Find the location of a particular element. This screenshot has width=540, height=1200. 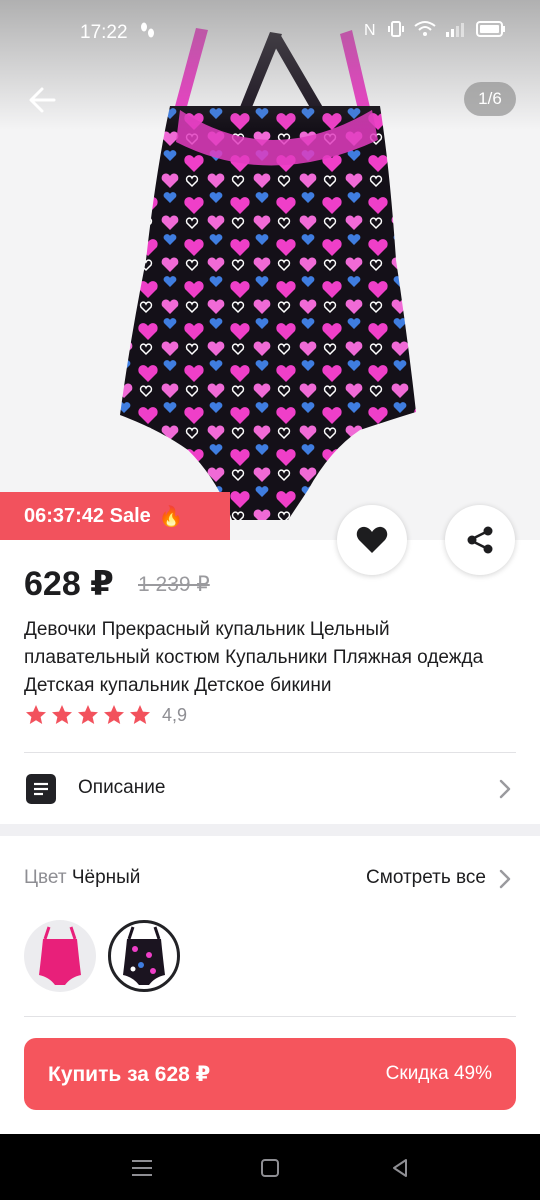

buy-button: Купить за 628 ₽ Скидка 49% is located at coordinates (270, 1074).